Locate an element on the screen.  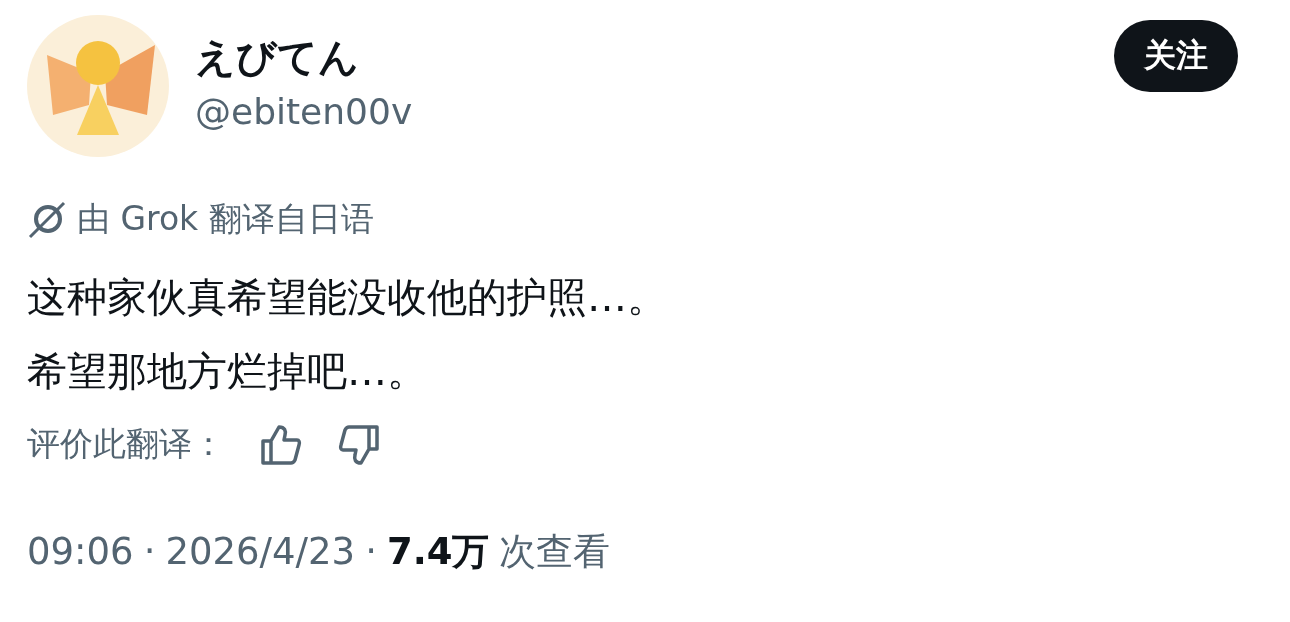
rate-translation-label: 评价此翻译： is located at coordinates (126, 444).